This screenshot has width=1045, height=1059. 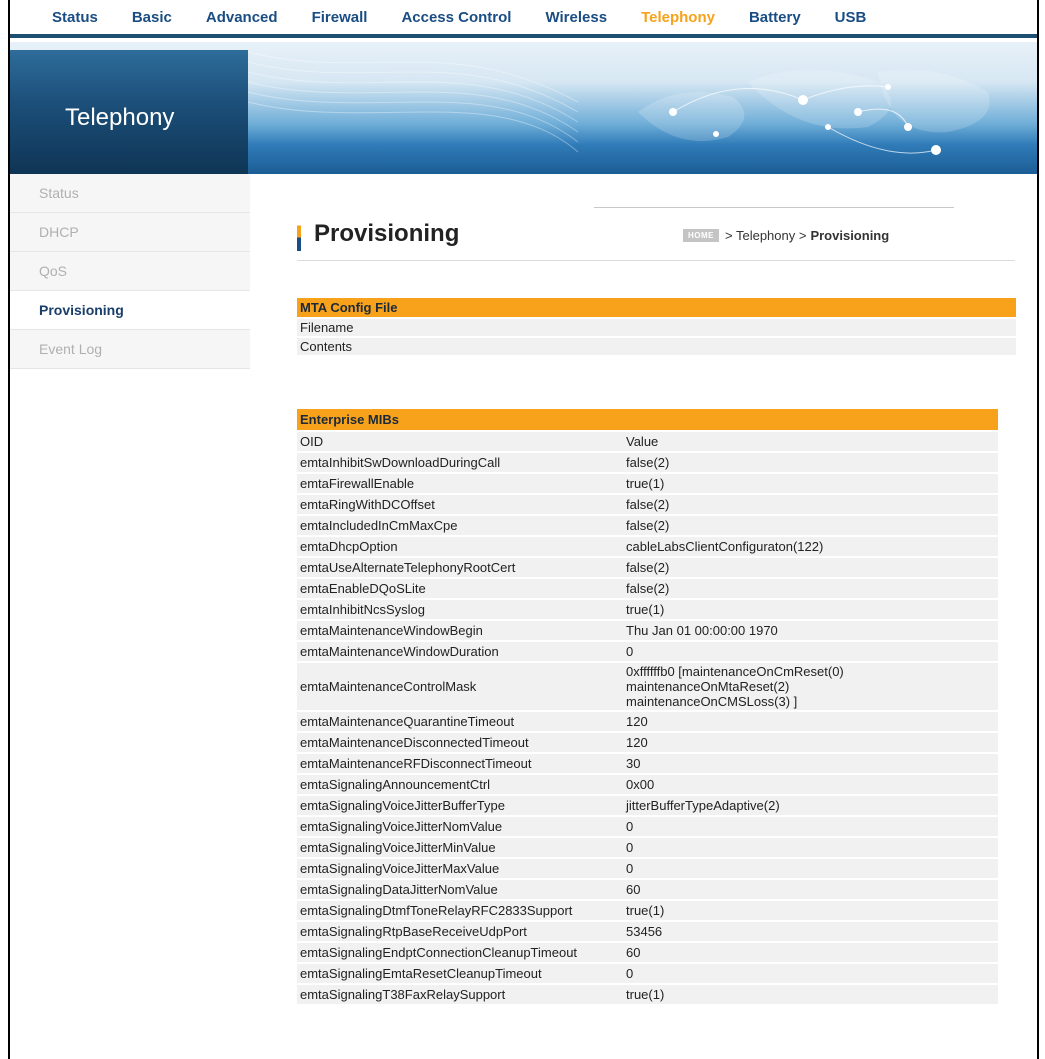 What do you see at coordinates (696, 327) in the screenshot?
I see `mta-filename-value` at bounding box center [696, 327].